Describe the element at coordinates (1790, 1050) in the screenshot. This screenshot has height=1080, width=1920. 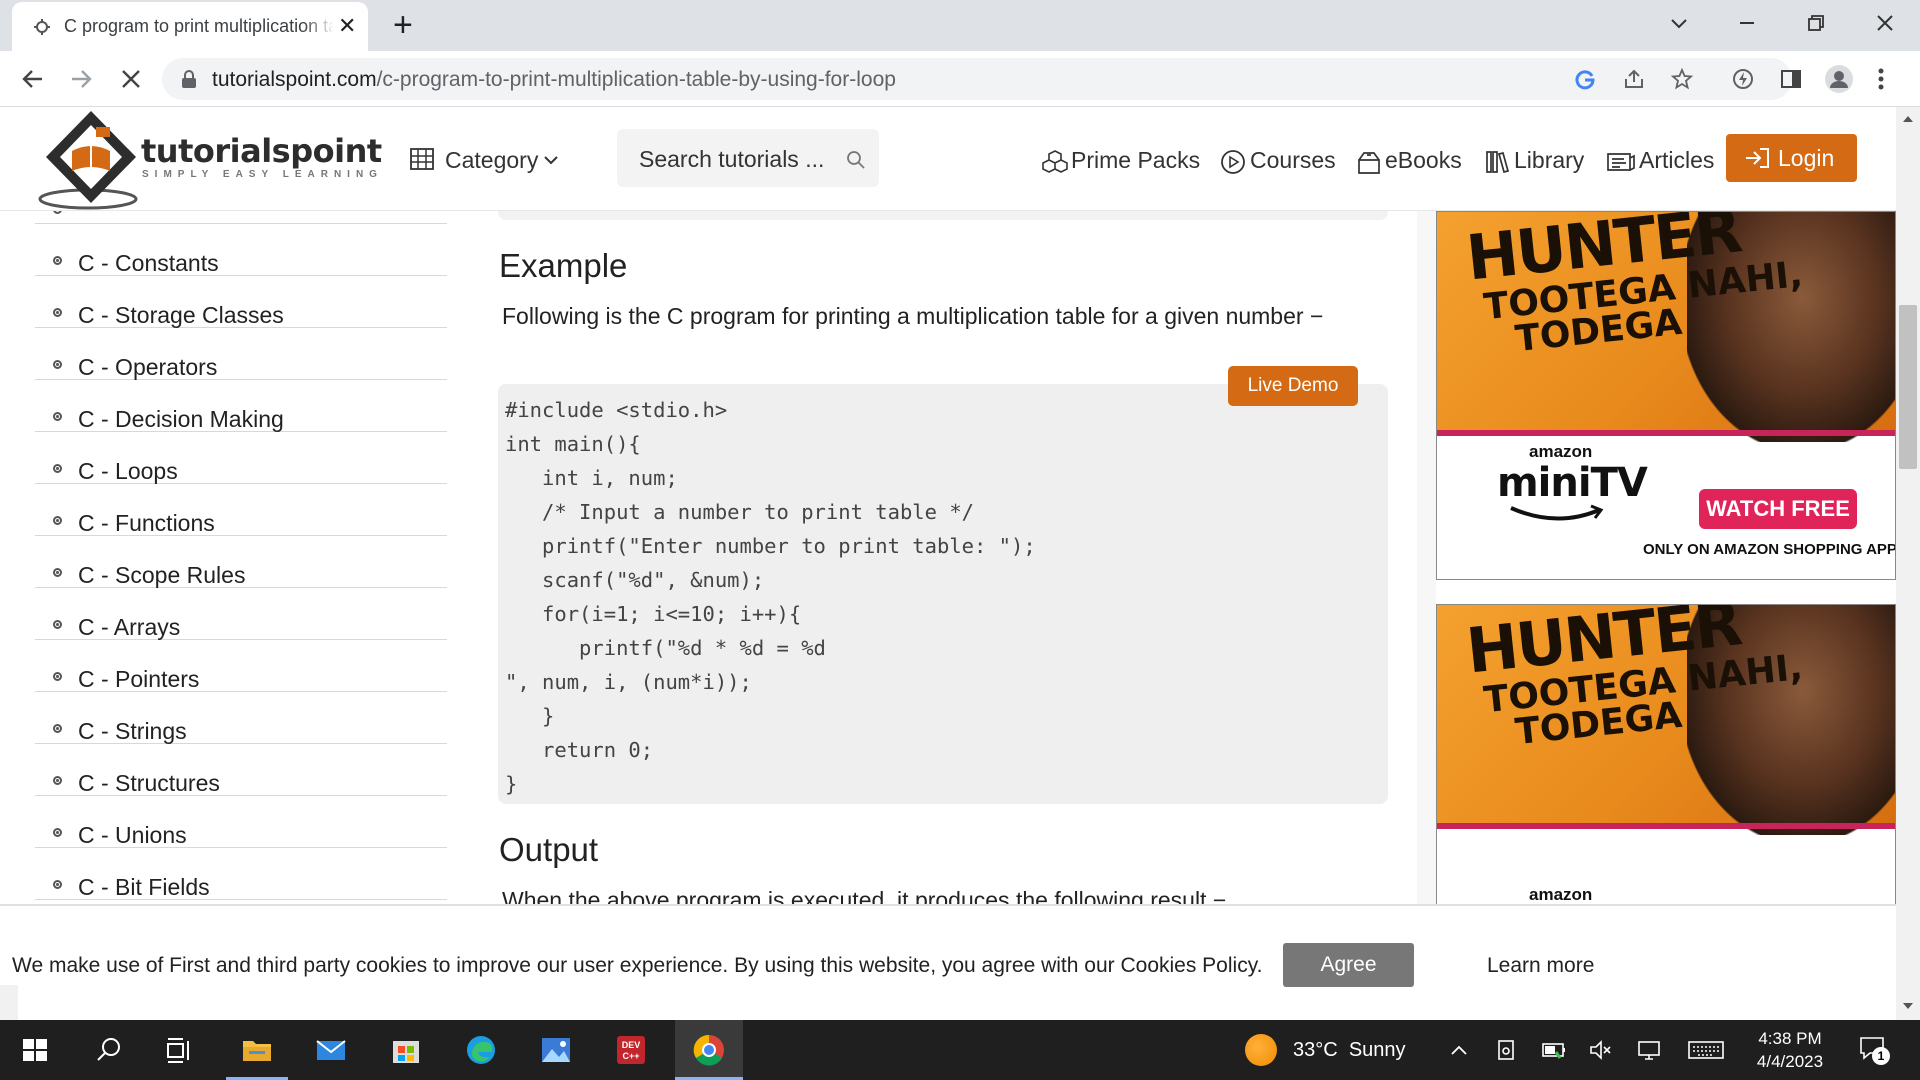
I see `system-clock: 4:38 PM 4/4/2023` at that location.